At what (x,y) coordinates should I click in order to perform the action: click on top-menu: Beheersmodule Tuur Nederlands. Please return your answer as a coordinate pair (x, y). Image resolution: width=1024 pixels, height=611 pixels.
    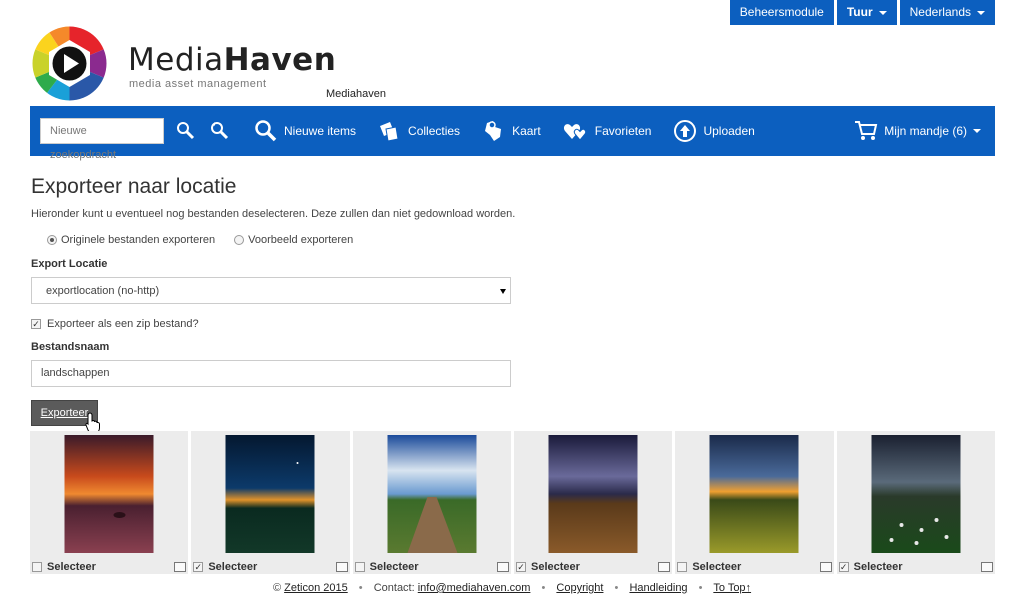
    Looking at the image, I should click on (862, 12).